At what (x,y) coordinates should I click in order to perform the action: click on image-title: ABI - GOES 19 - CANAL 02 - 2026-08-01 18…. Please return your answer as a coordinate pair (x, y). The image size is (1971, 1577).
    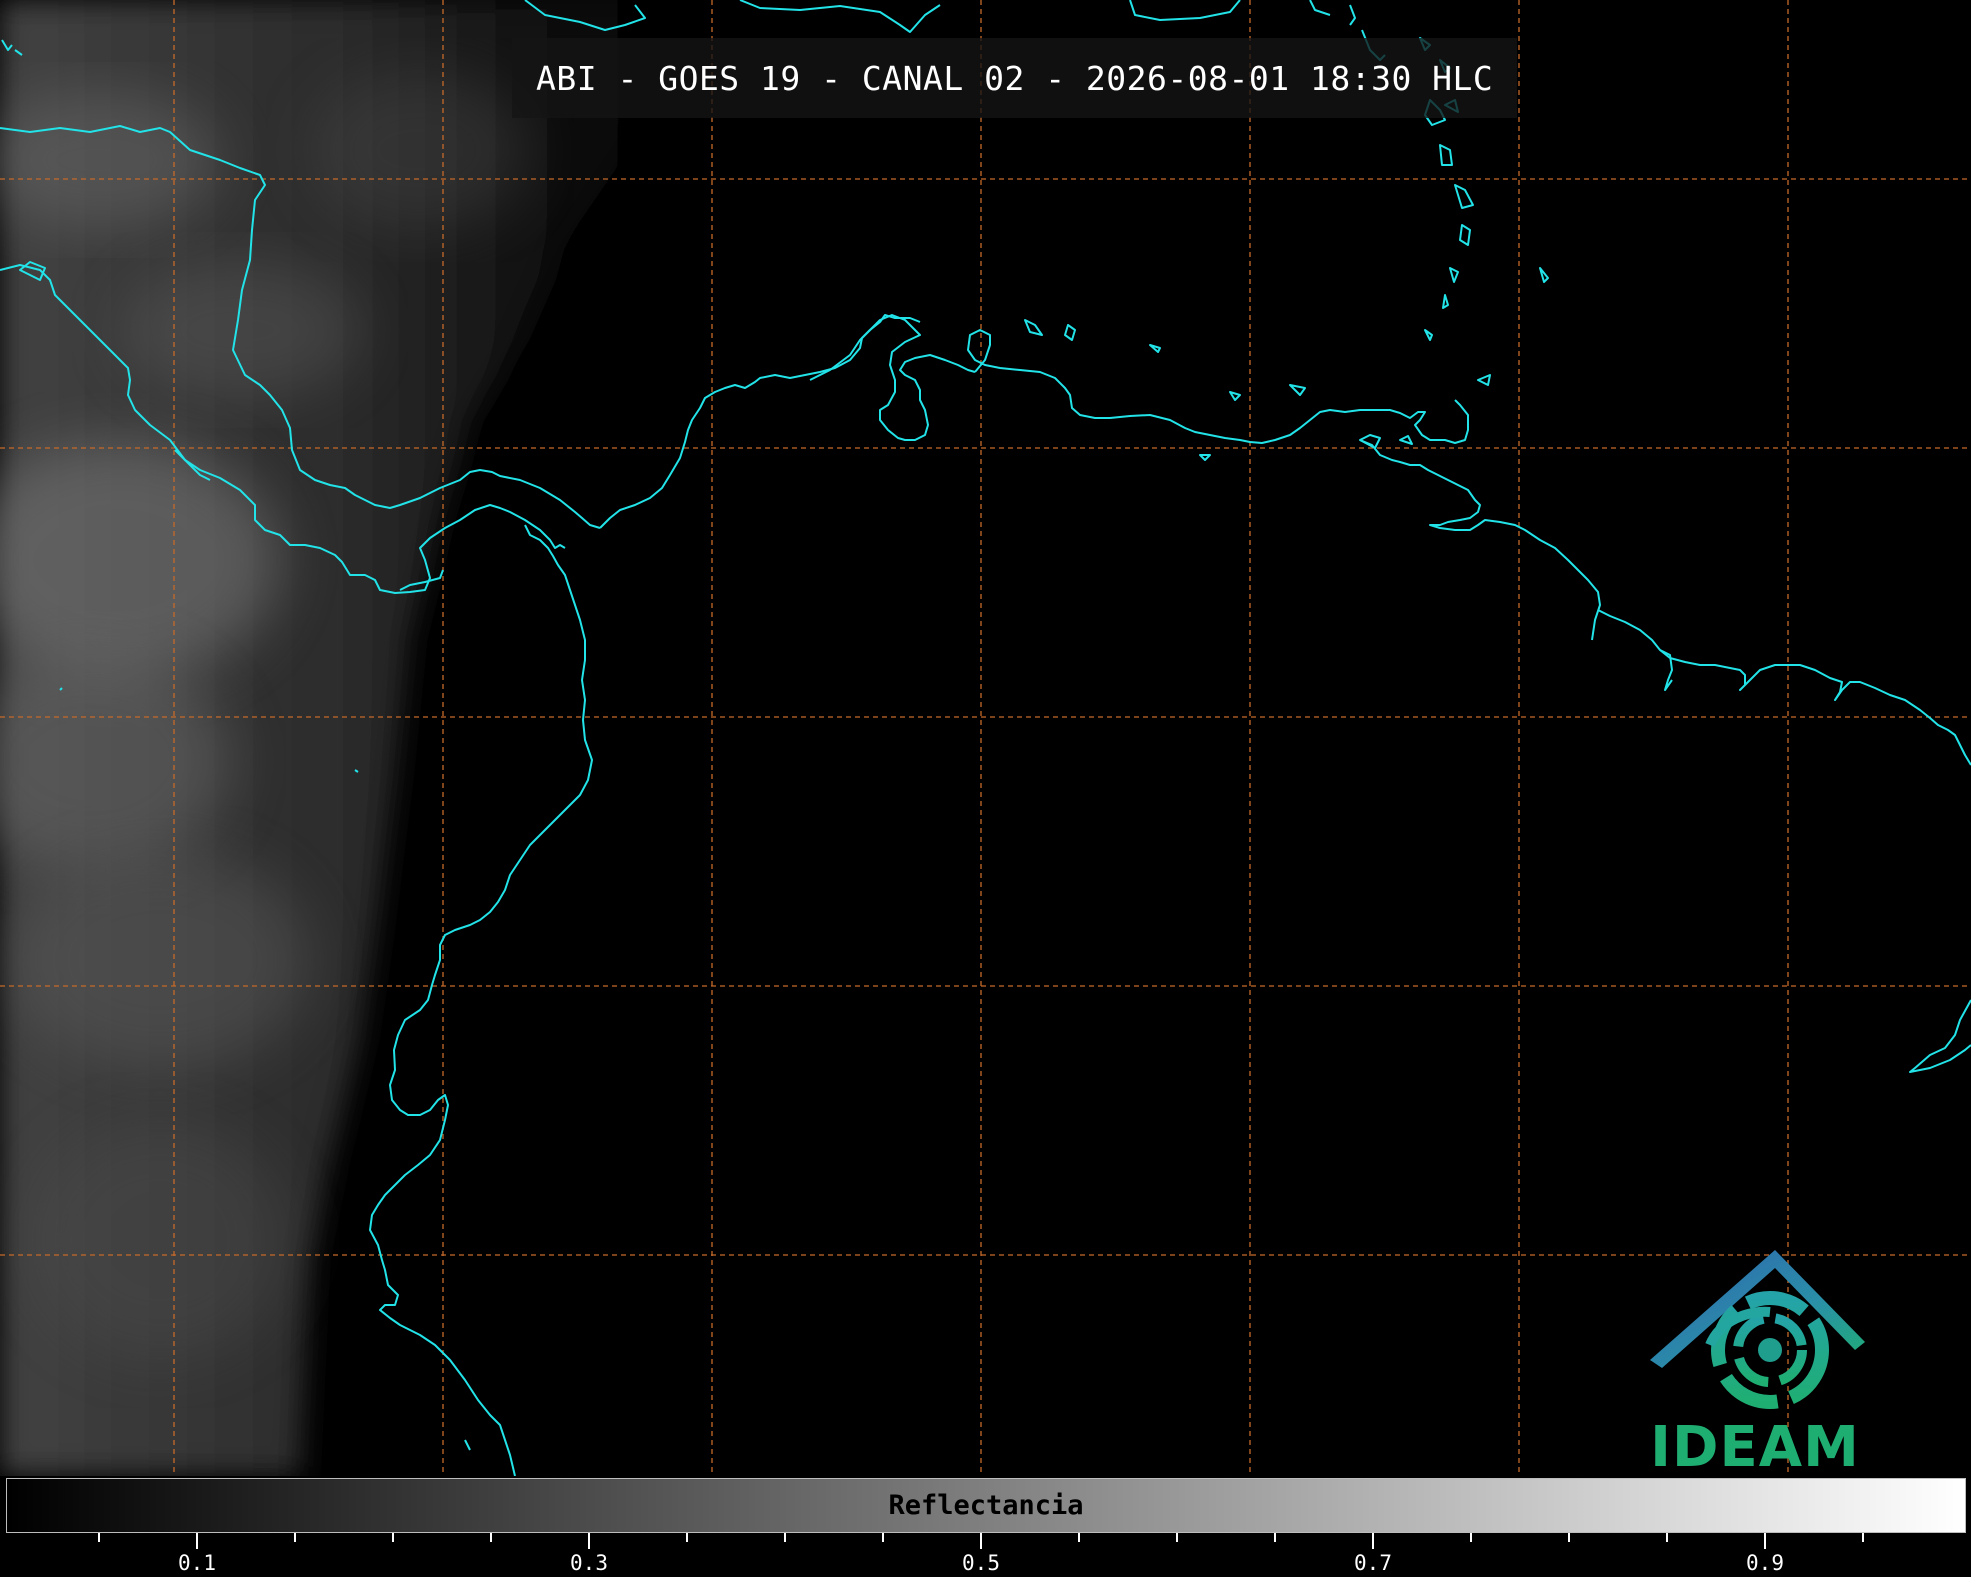
    Looking at the image, I should click on (1015, 78).